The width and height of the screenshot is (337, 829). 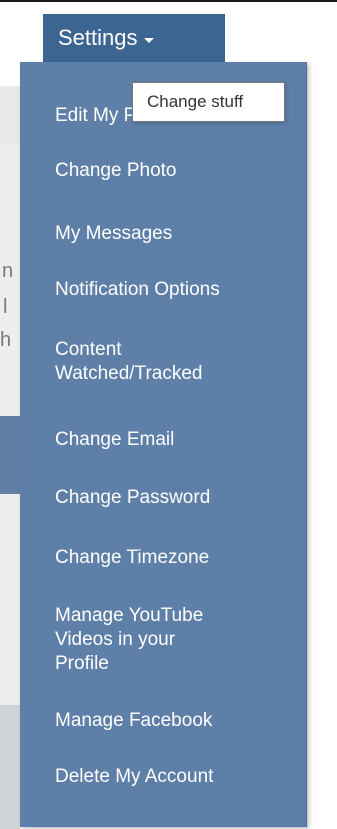 What do you see at coordinates (114, 440) in the screenshot?
I see `menu-item-change-email: Change Email` at bounding box center [114, 440].